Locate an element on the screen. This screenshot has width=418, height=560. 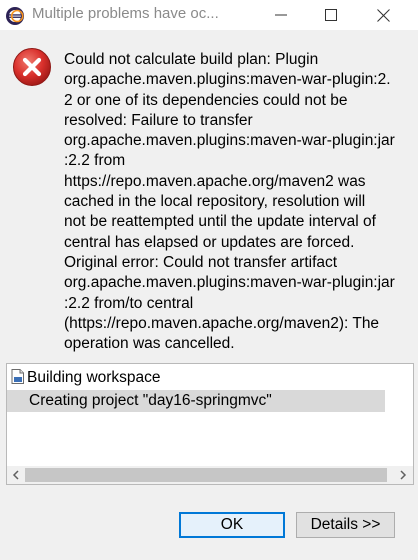
minimize-icon is located at coordinates (281, 15).